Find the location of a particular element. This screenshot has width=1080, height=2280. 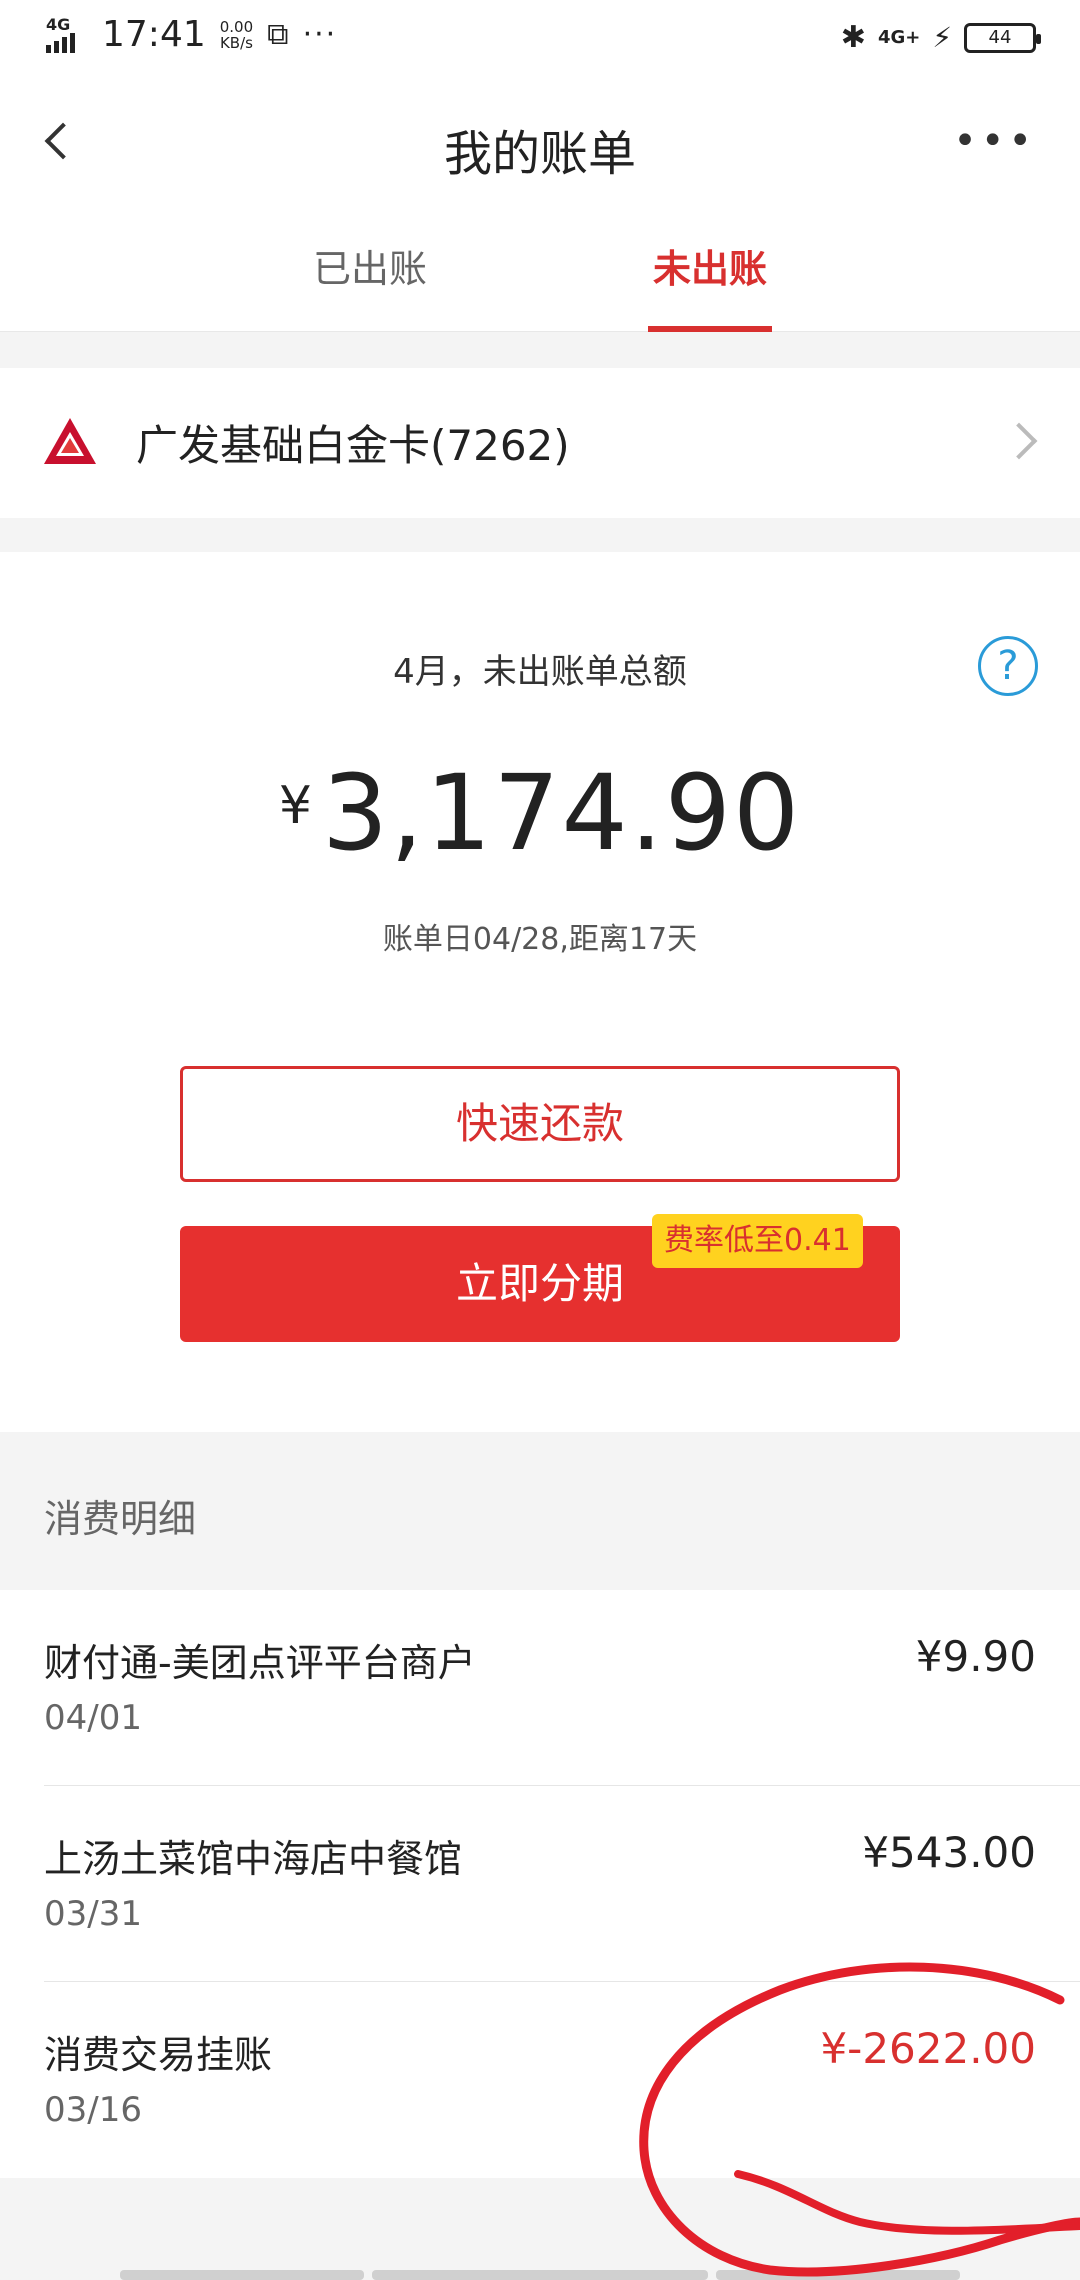

transaction-amount: ¥9.90 is located at coordinates (975, 1656).